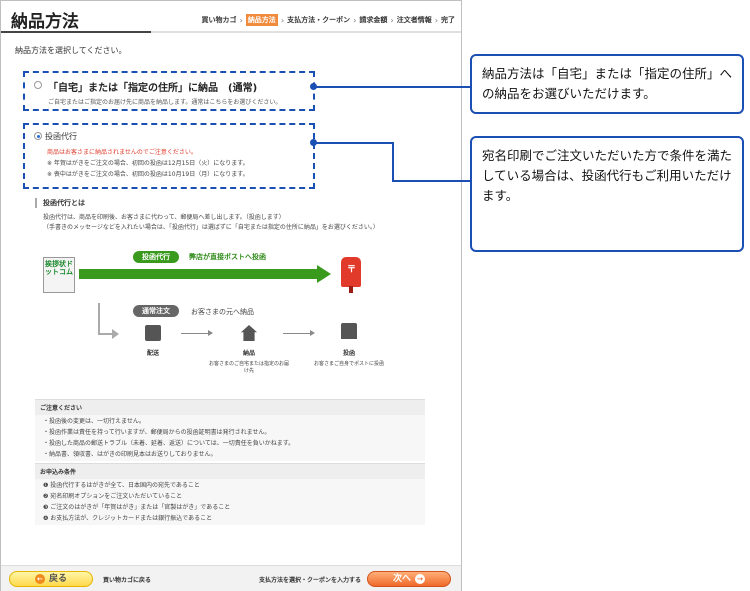  What do you see at coordinates (231, 578) in the screenshot?
I see `footer-bar: ← 戻る 買い物カゴに戻る 支払方法を選択・クーポンを入力する 次へ →` at bounding box center [231, 578].